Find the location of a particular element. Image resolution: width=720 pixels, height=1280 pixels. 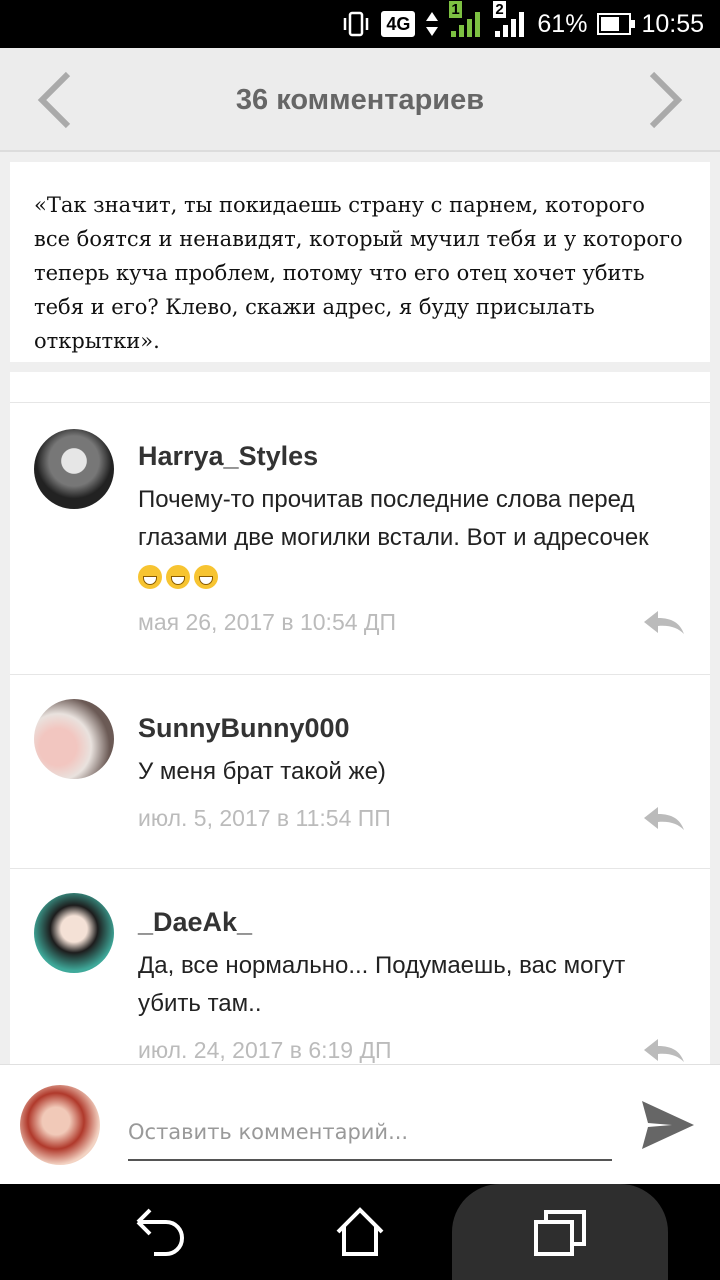

clock: 10:55 is located at coordinates (672, 23).